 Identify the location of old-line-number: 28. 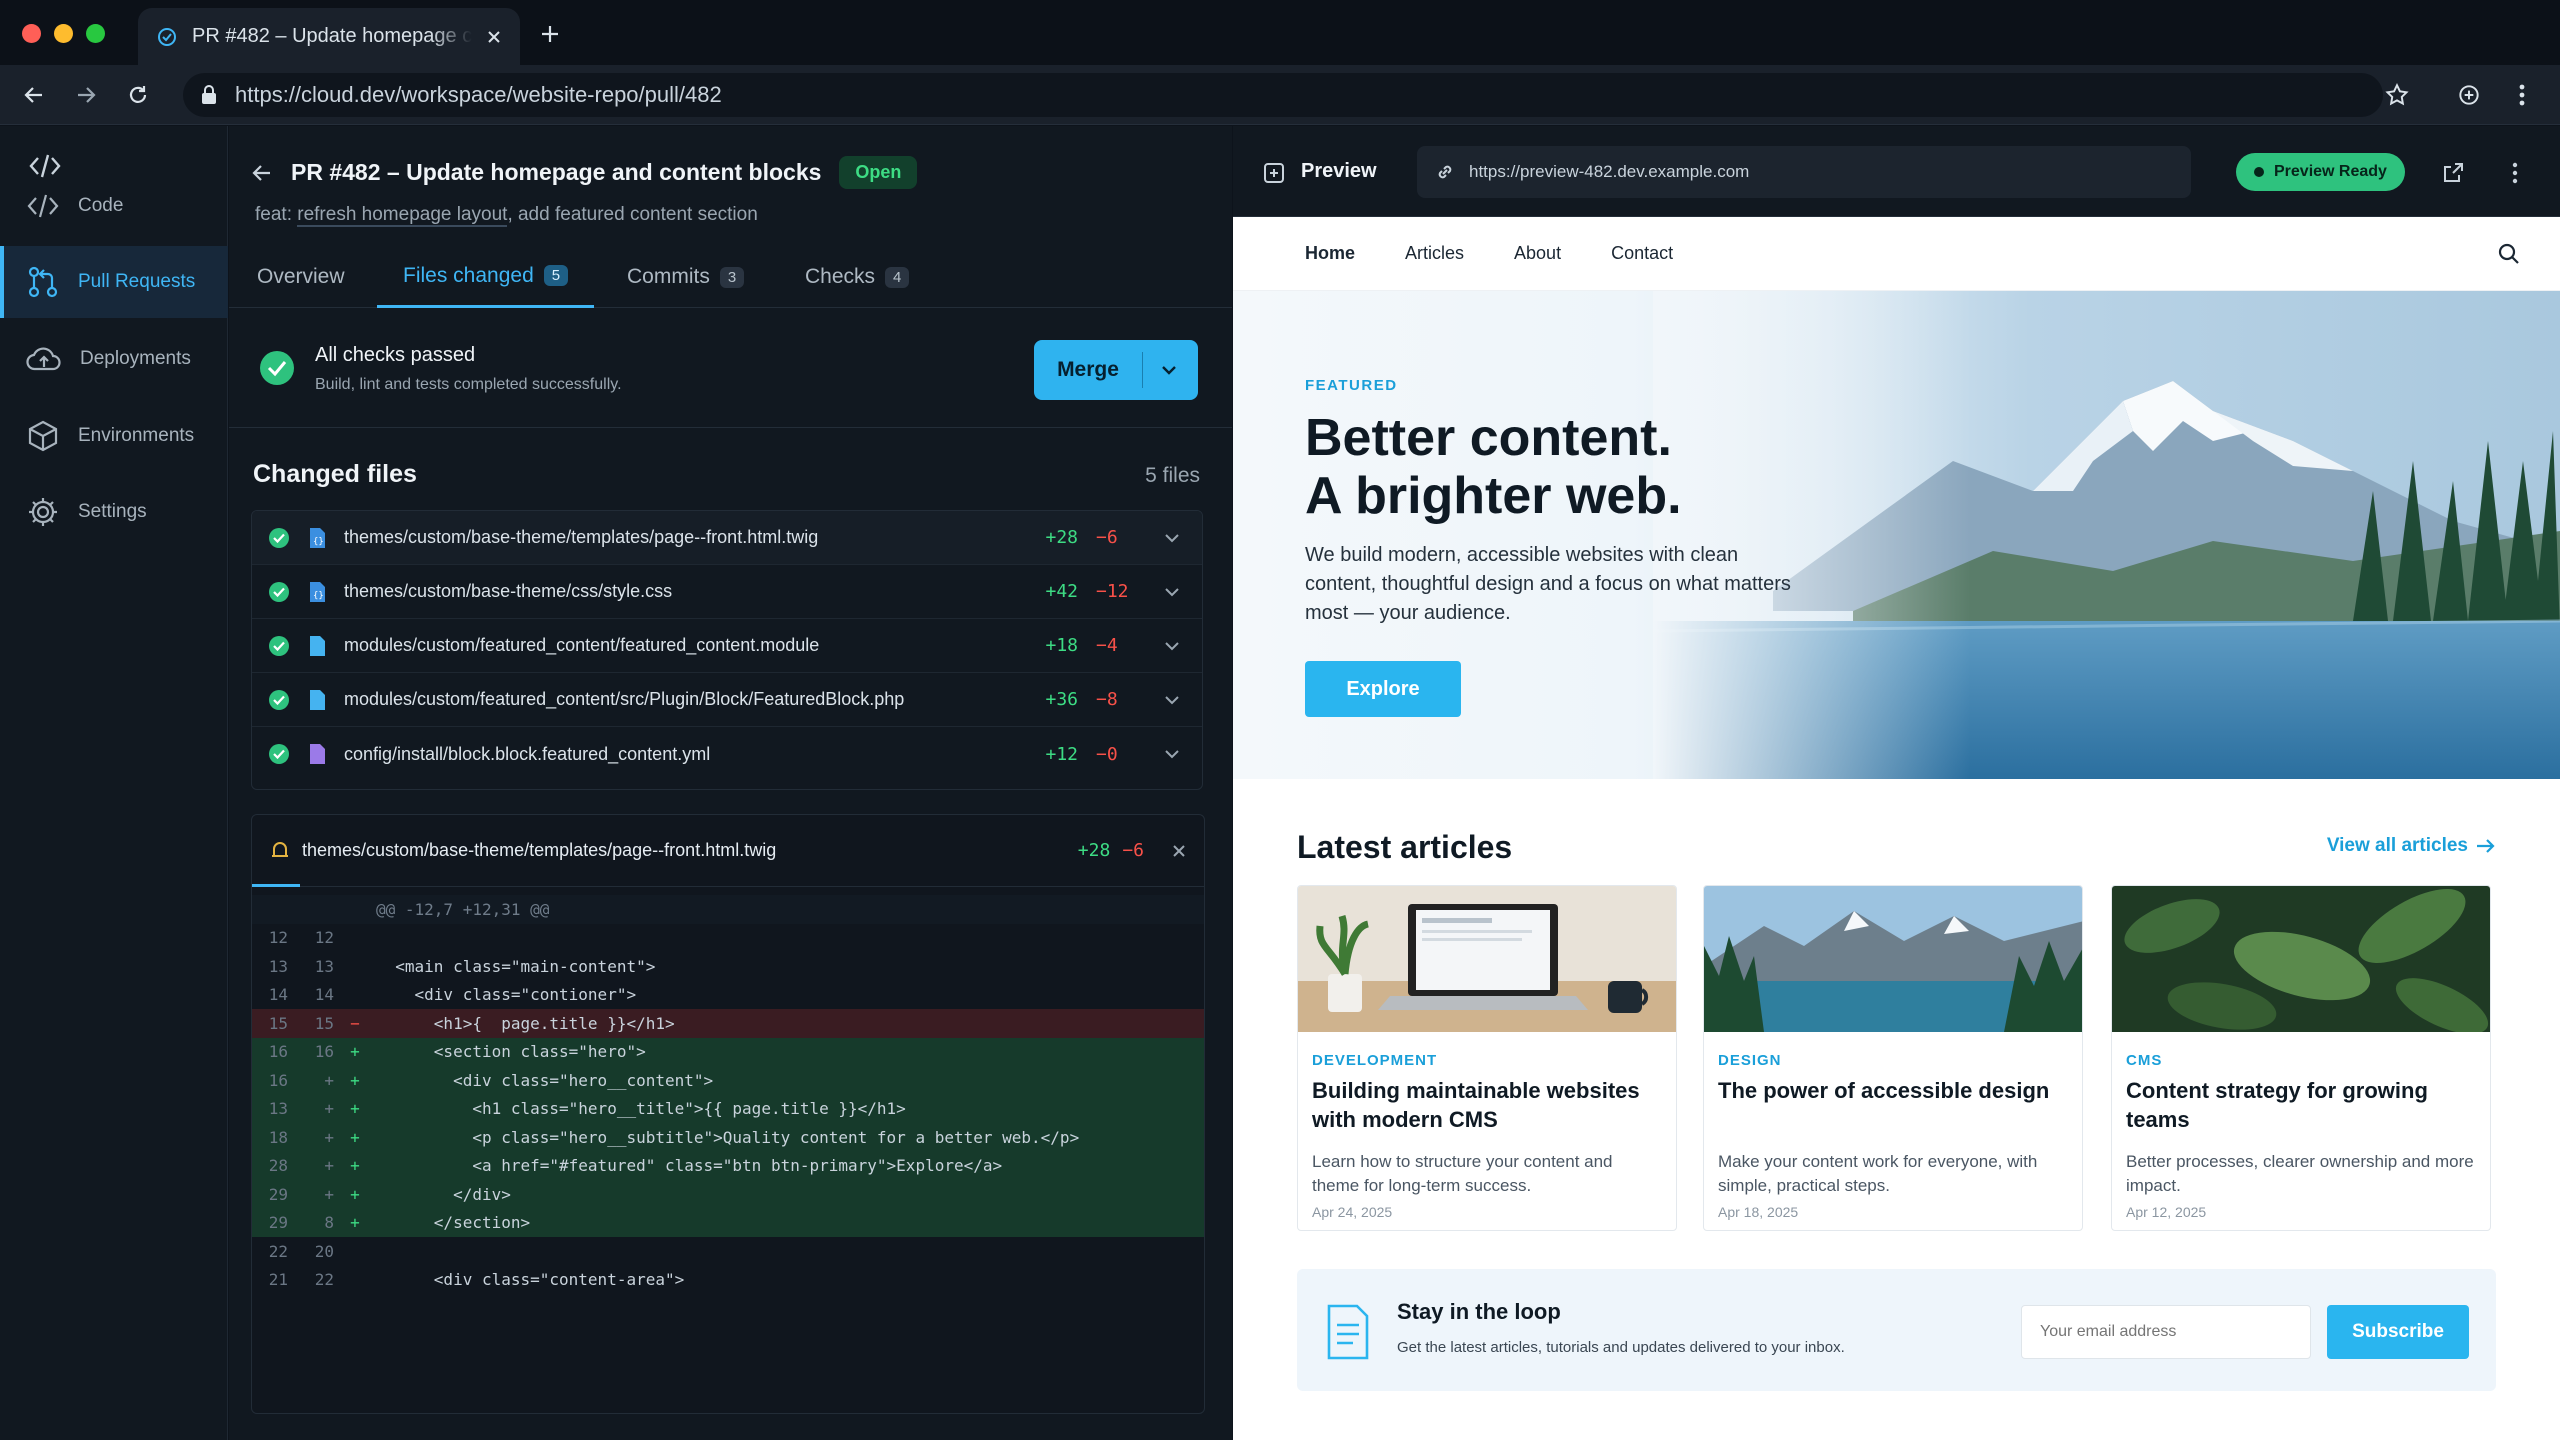
(278, 1166).